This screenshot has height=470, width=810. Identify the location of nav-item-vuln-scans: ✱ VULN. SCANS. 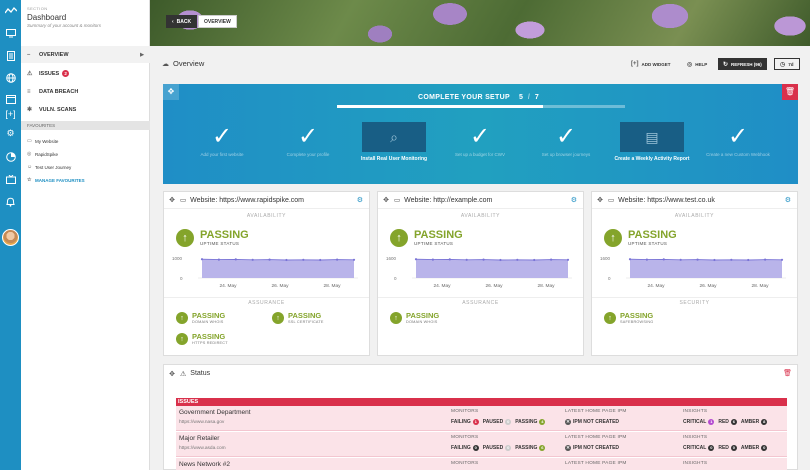
(85, 109).